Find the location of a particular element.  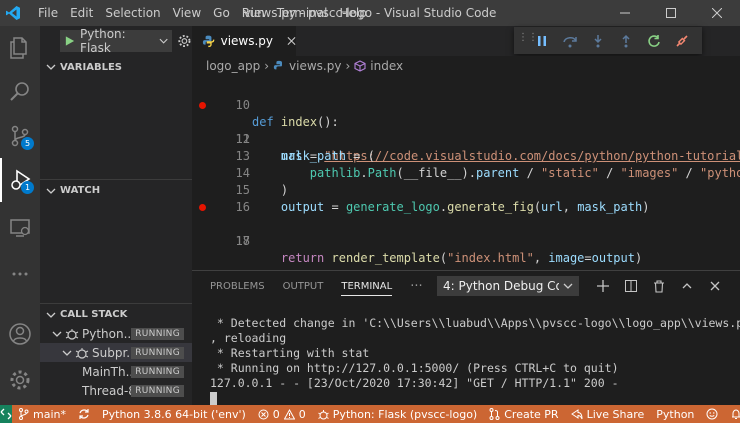

kill-terminal-button is located at coordinates (659, 286).